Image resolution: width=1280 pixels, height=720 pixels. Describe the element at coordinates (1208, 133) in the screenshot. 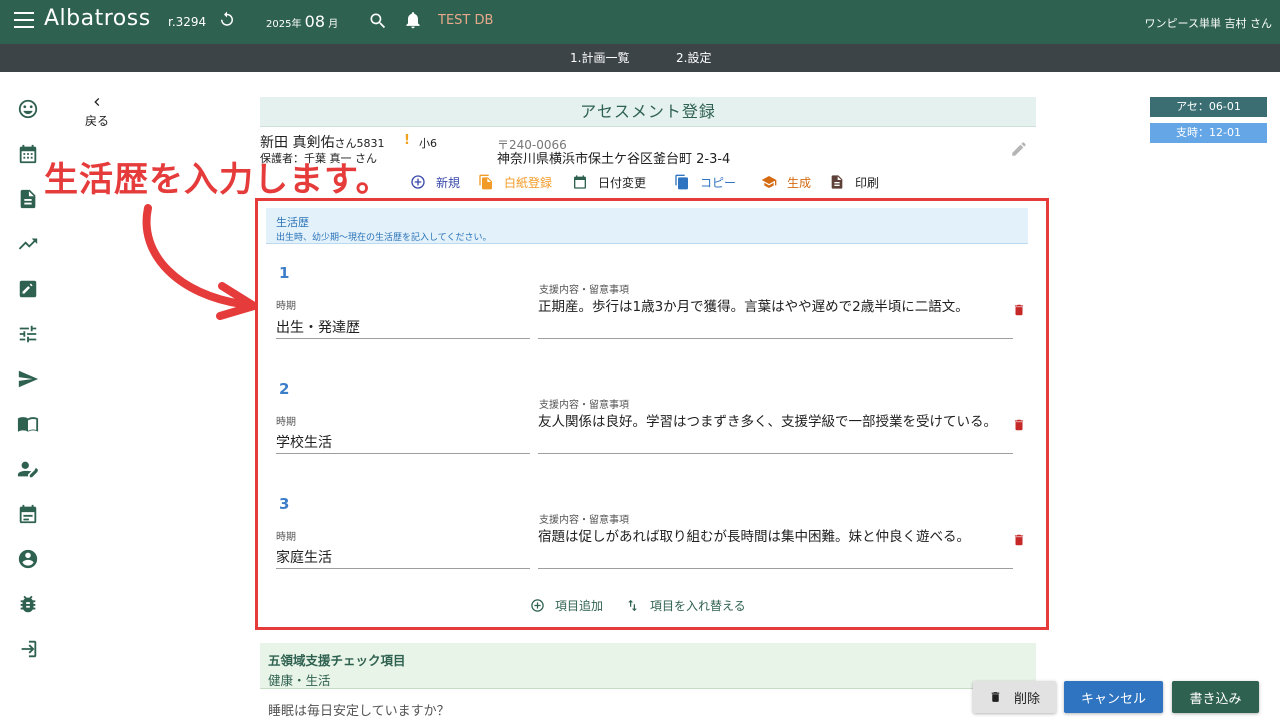

I see `support-badge: 支時：12-01` at that location.